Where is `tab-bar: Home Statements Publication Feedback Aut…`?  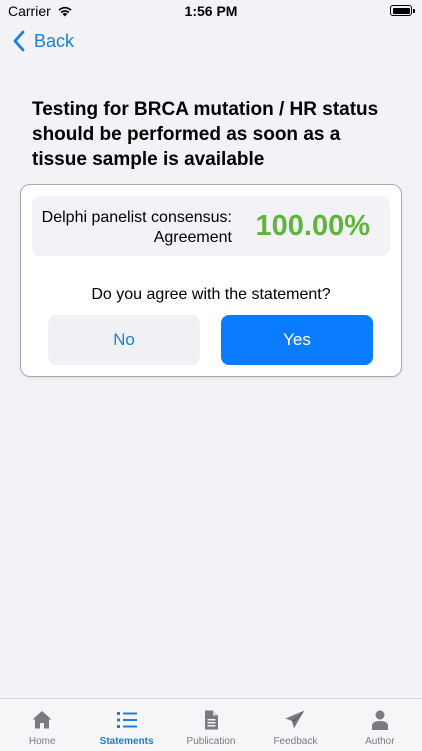
tab-bar: Home Statements Publication Feedback Aut… is located at coordinates (211, 724).